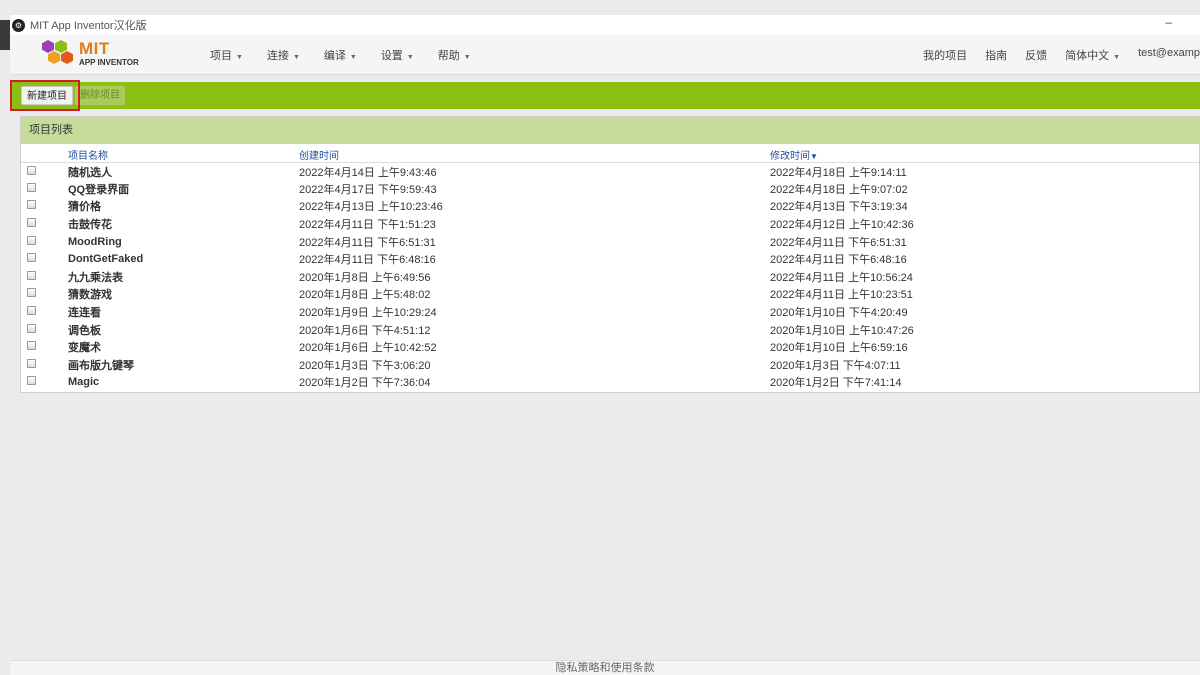  What do you see at coordinates (183, 207) in the screenshot?
I see `project-name-cell: 猜价格` at bounding box center [183, 207].